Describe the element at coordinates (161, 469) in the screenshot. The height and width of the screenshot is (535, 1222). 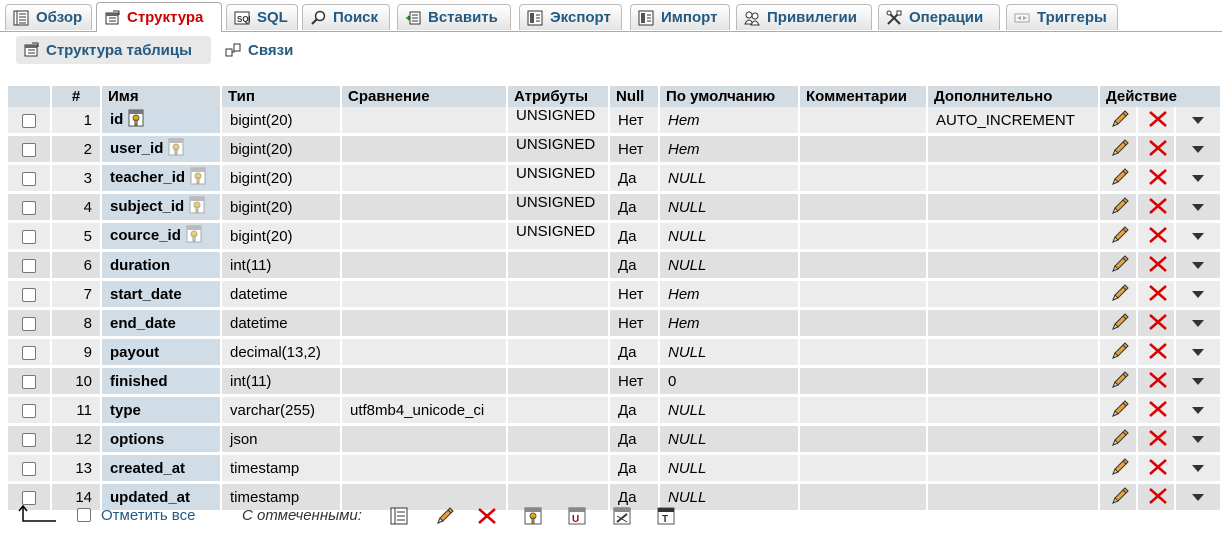
I see `column-name-cell: created_at` at that location.